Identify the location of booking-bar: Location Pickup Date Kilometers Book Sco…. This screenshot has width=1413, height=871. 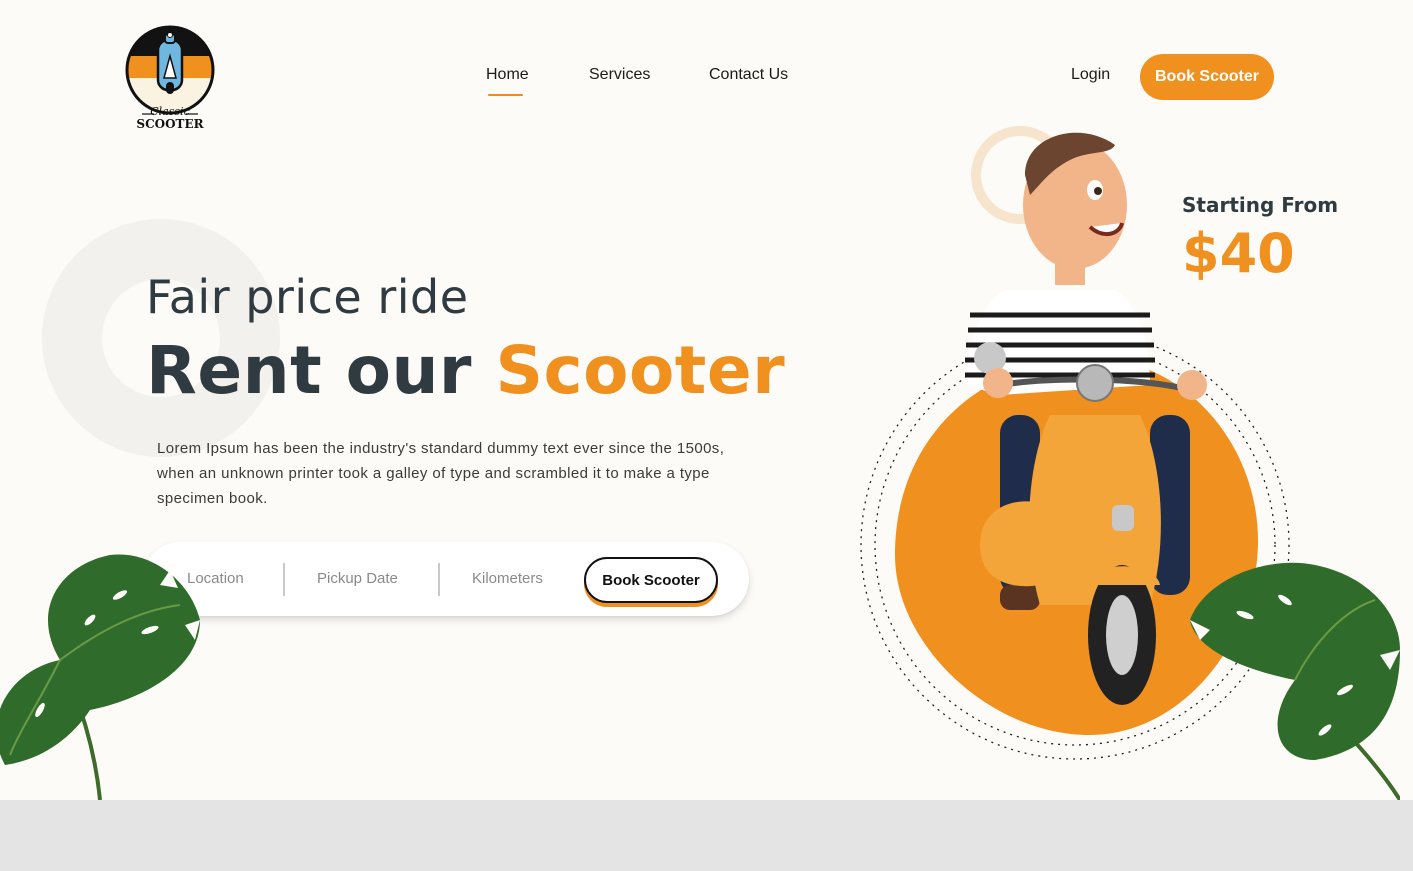
(446, 579).